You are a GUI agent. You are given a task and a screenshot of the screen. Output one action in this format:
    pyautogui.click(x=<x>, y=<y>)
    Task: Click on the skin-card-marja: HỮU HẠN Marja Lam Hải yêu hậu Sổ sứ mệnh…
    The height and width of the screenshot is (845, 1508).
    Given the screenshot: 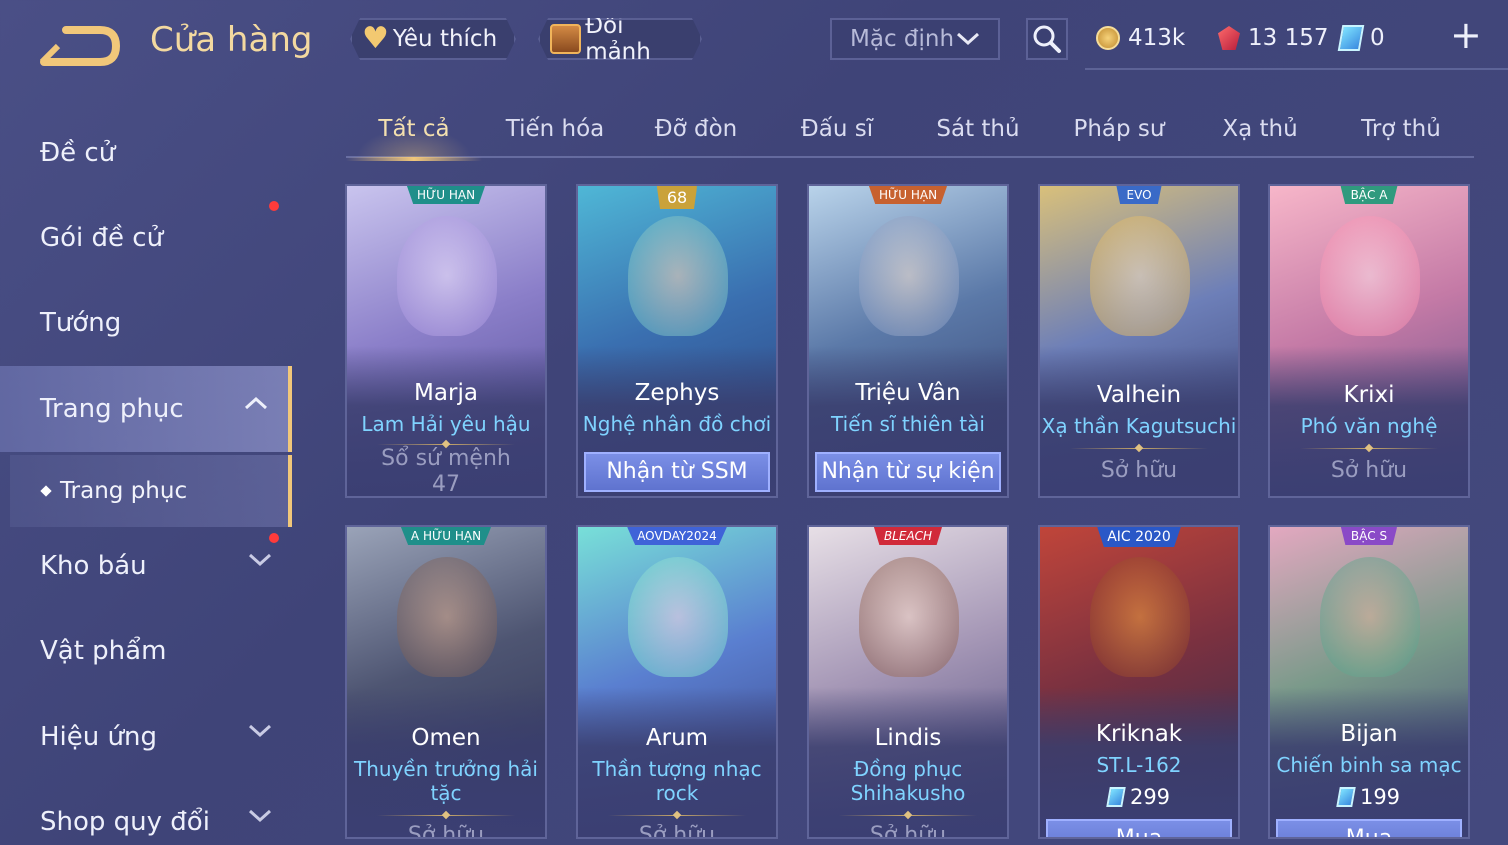 What is the action you would take?
    pyautogui.click(x=446, y=341)
    